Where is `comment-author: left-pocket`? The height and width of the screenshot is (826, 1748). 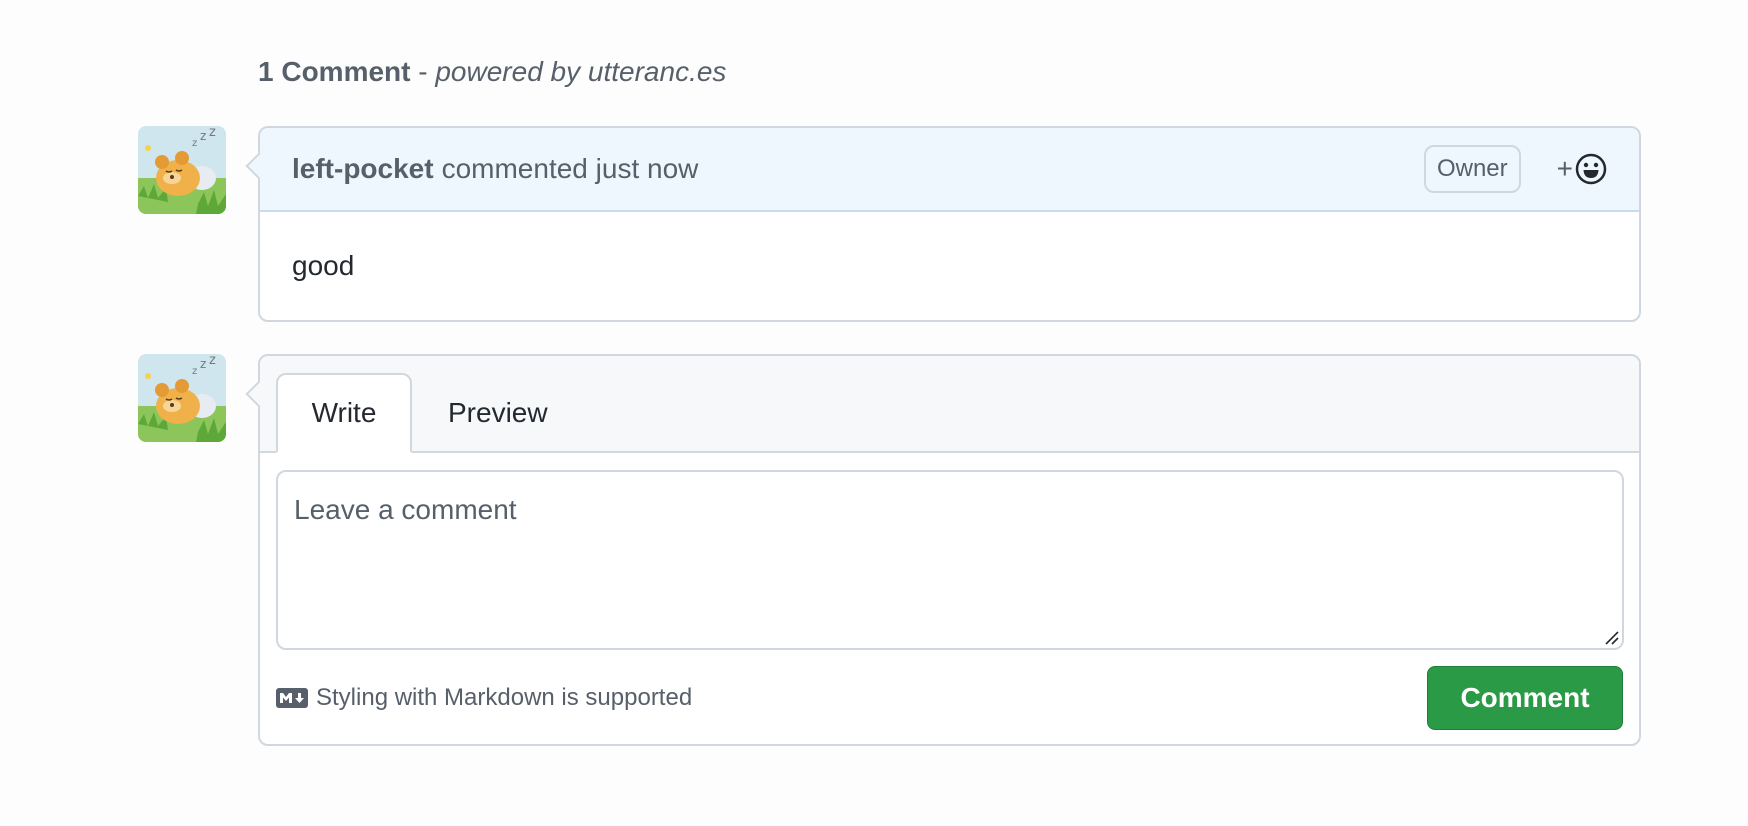 comment-author: left-pocket is located at coordinates (363, 169).